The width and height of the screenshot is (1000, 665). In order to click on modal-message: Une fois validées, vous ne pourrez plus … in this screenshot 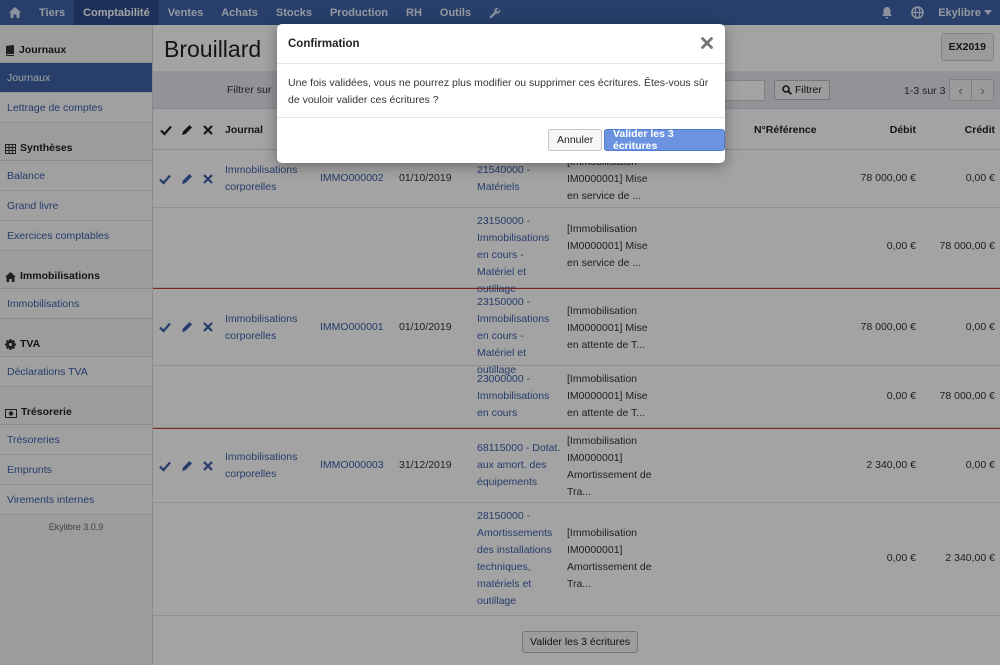, I will do `click(501, 91)`.